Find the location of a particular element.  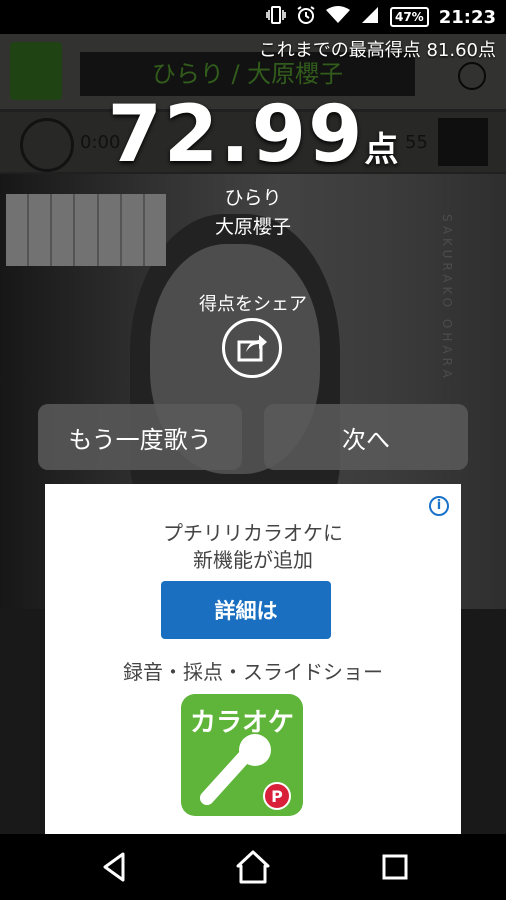

vibrate-icon is located at coordinates (276, 17).